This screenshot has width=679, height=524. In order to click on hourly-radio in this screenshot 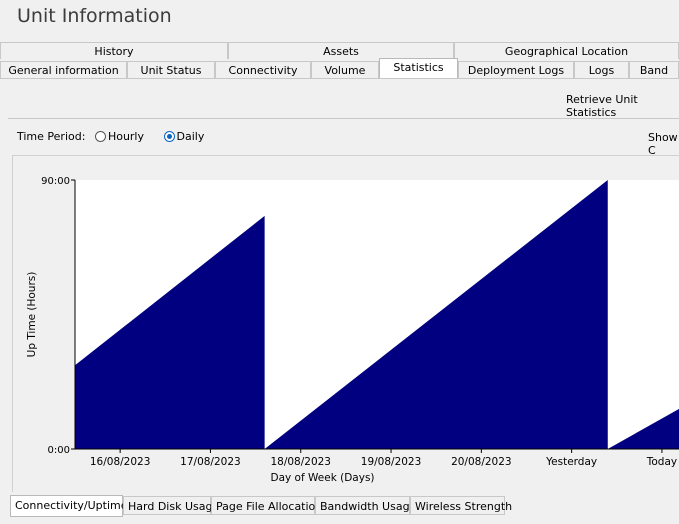, I will do `click(100, 136)`.